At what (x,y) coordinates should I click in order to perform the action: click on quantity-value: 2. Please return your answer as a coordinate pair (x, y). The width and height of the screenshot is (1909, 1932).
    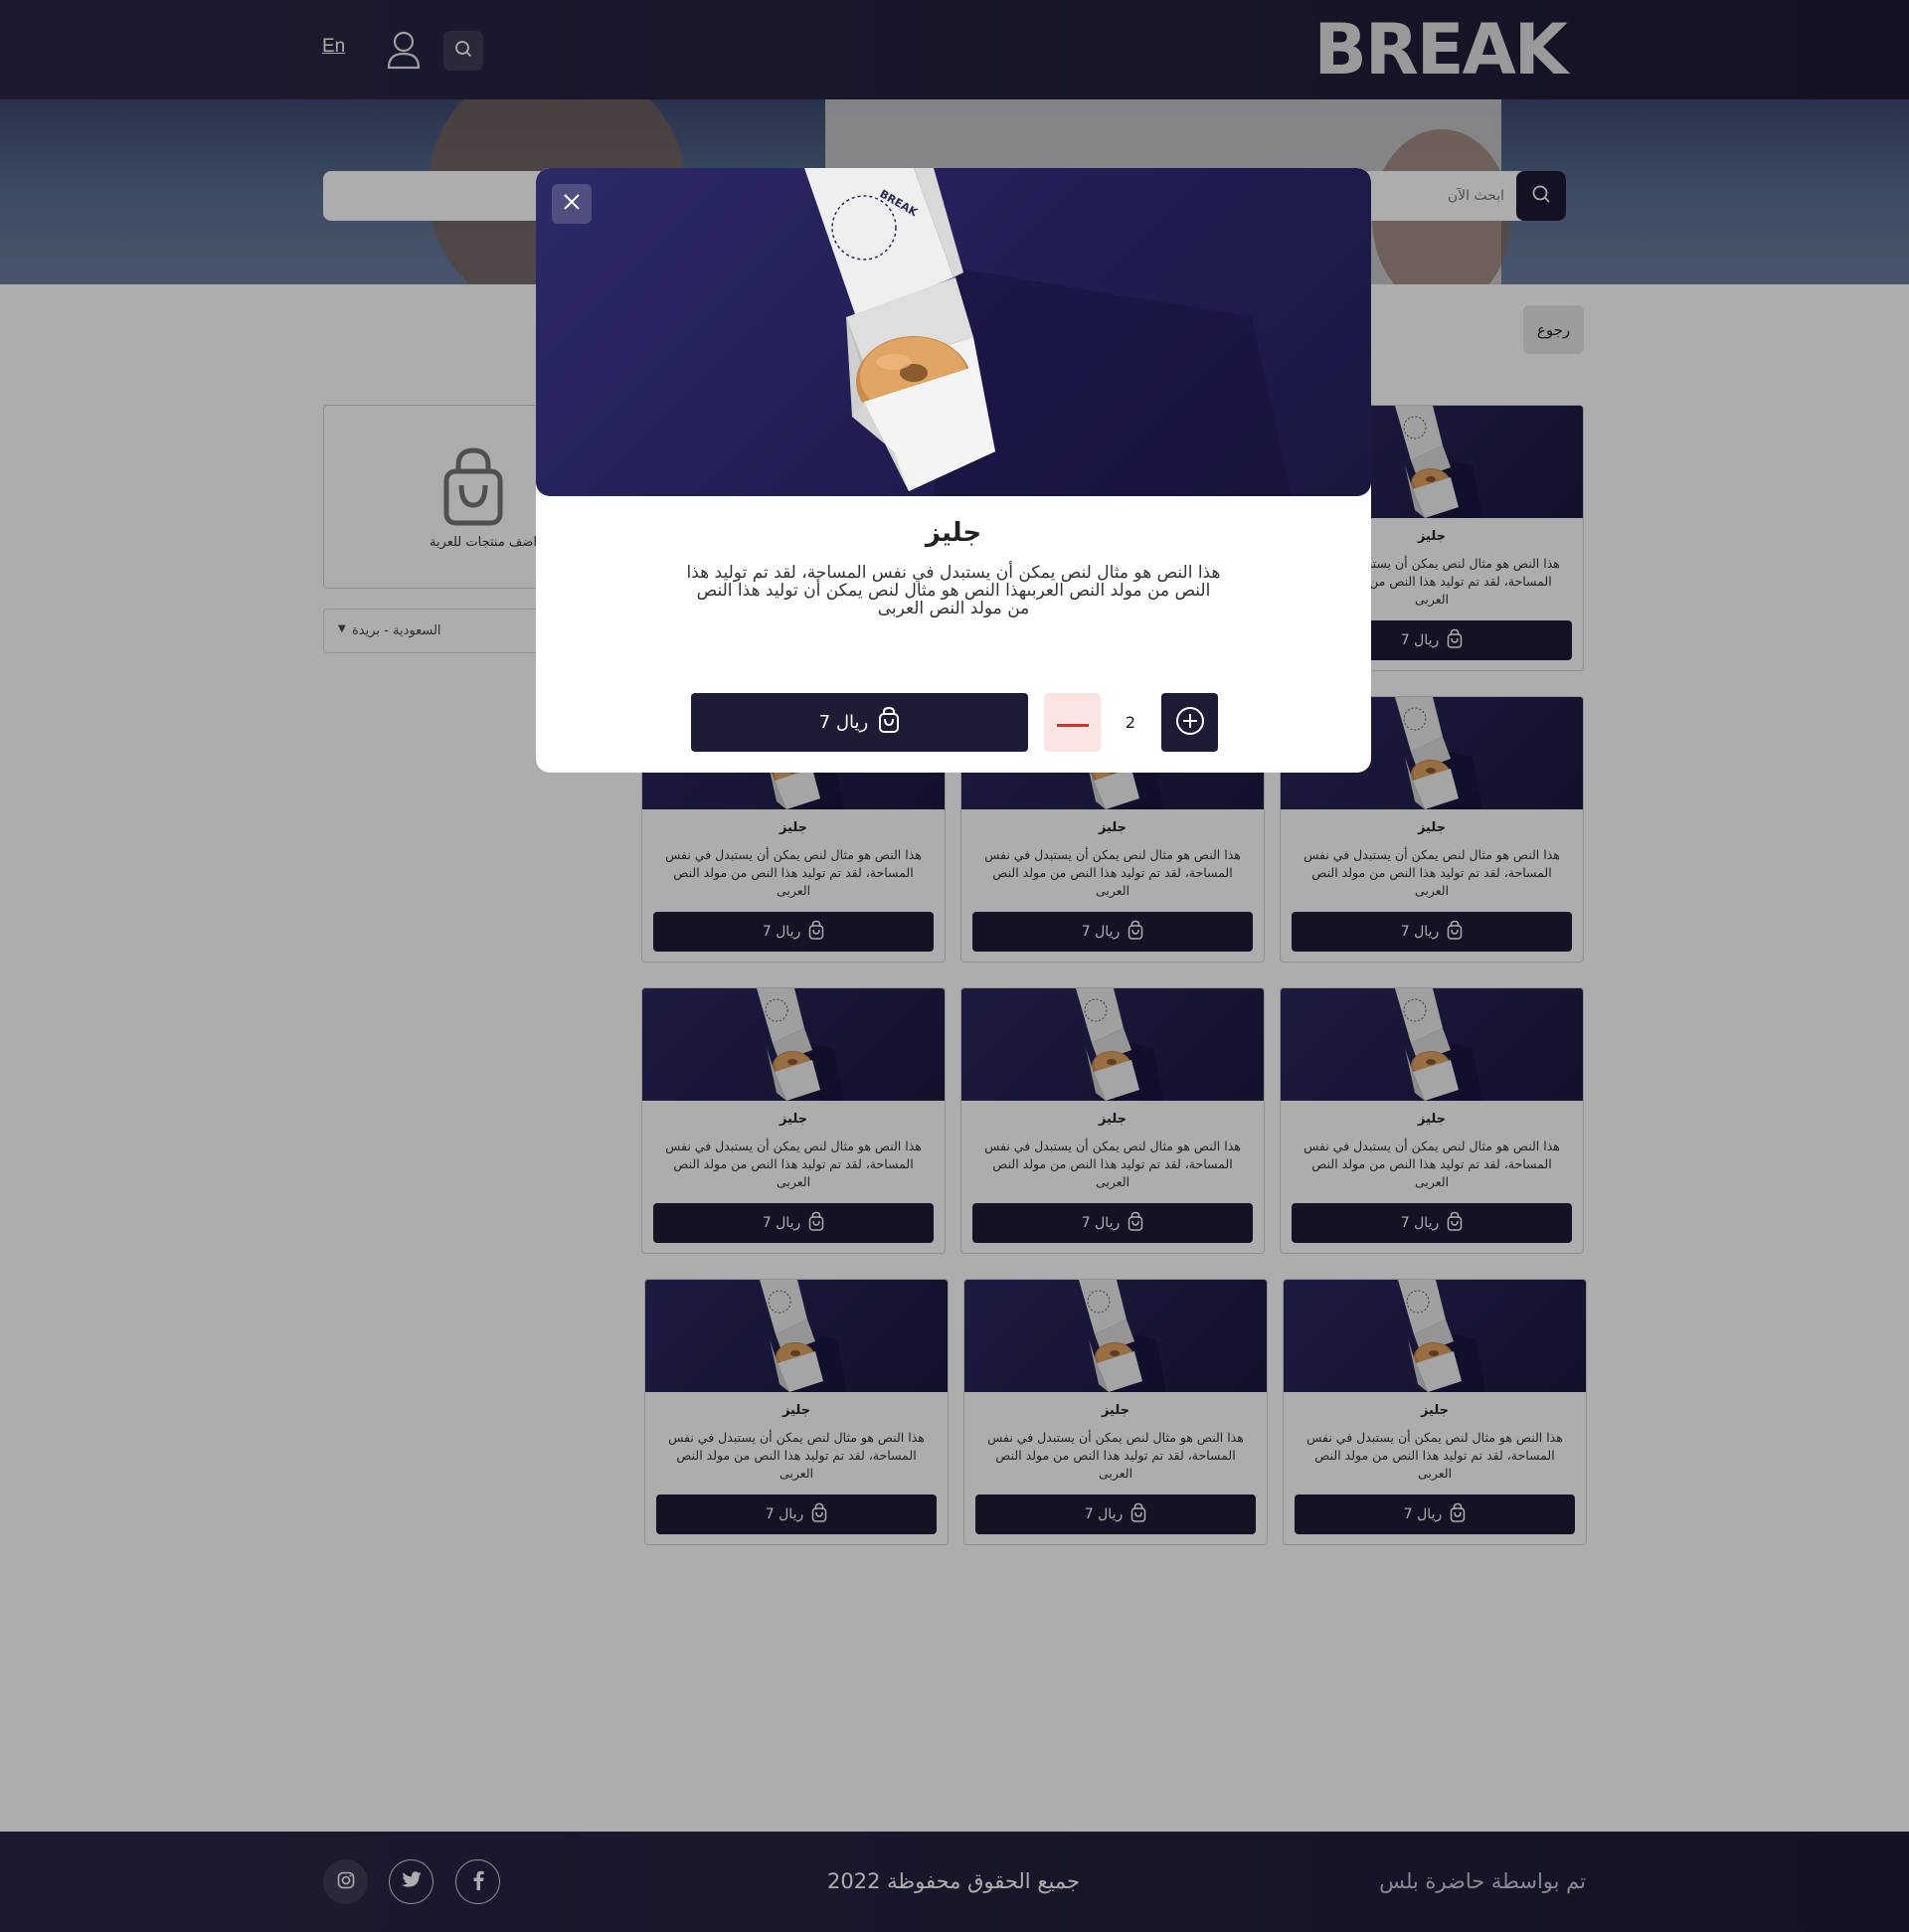
    Looking at the image, I should click on (1130, 723).